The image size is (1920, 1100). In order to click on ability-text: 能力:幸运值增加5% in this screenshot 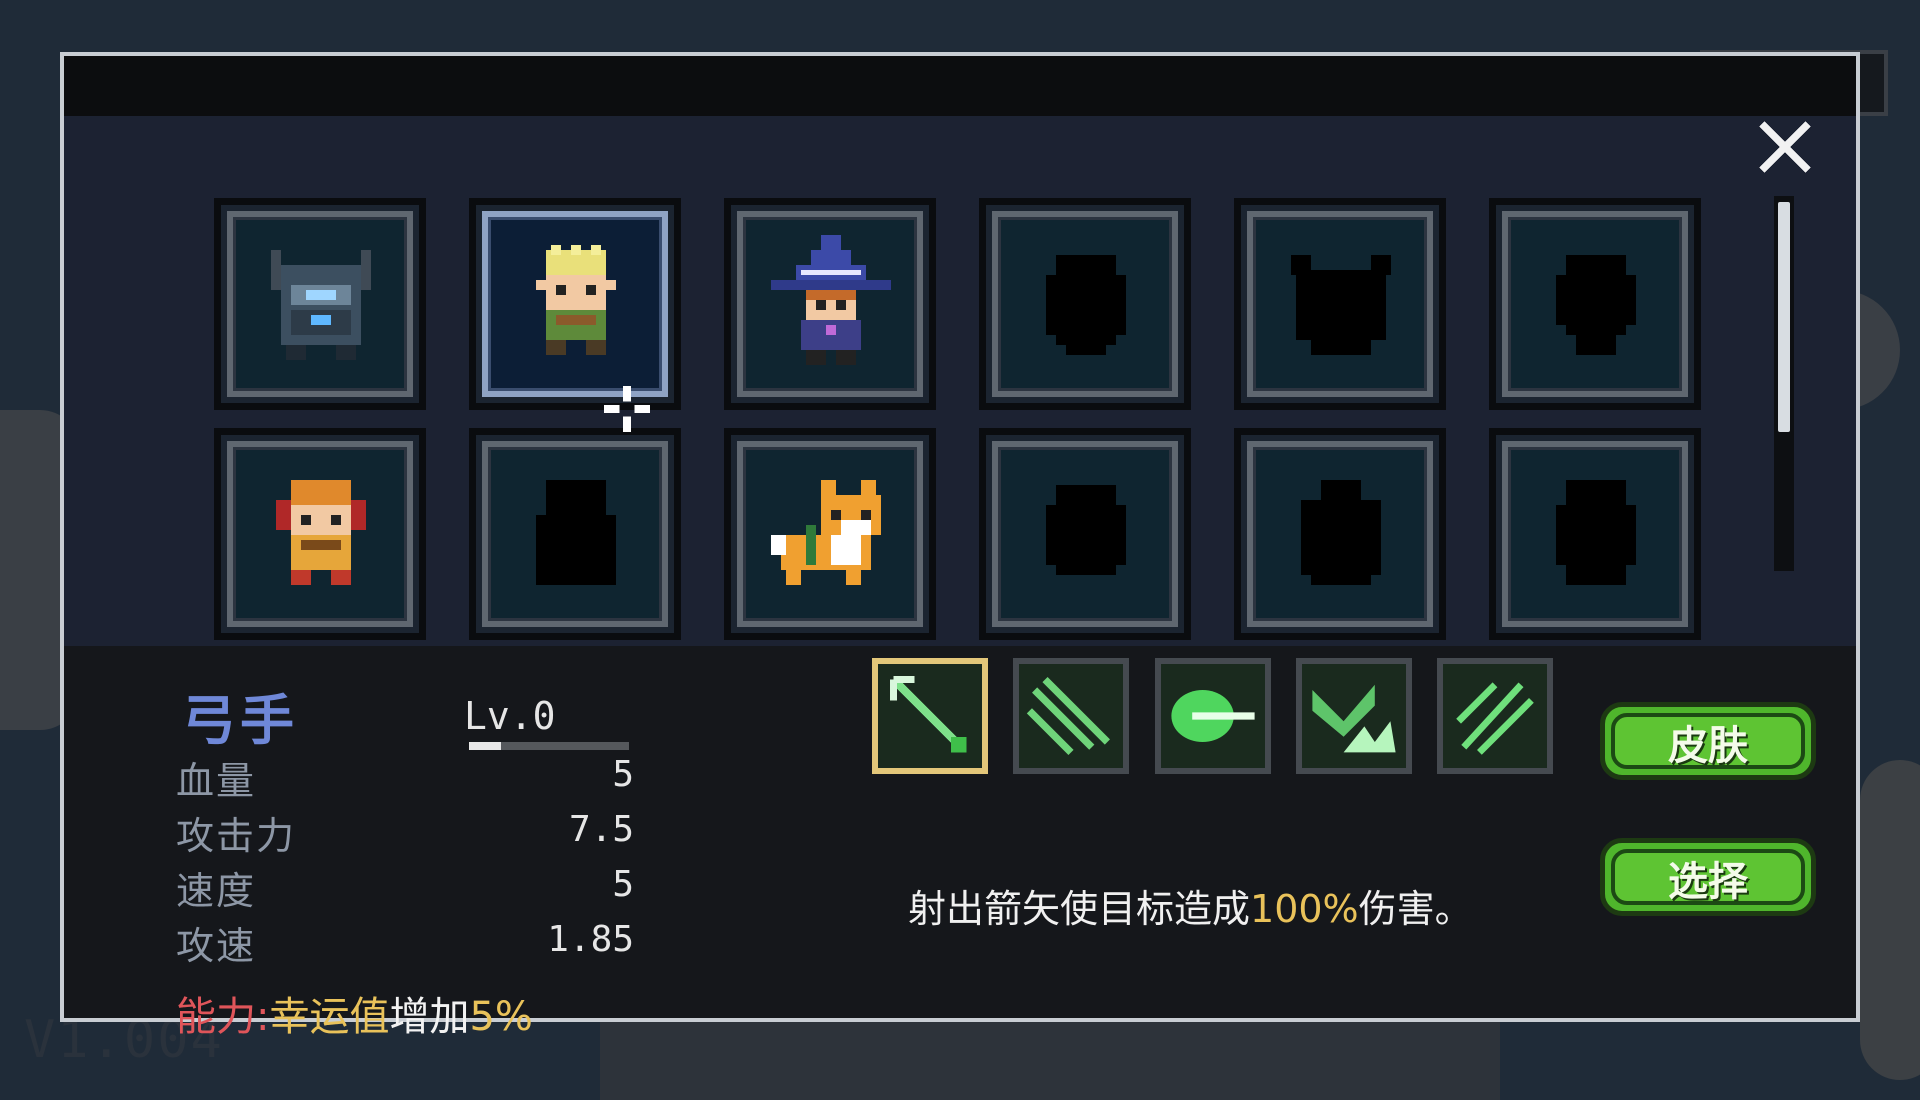, I will do `click(354, 1013)`.